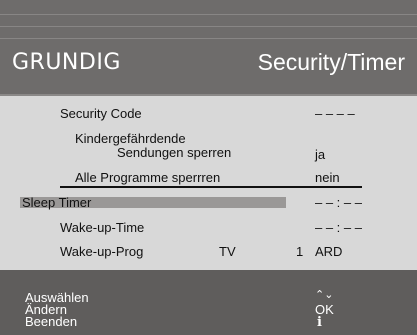  What do you see at coordinates (227, 251) in the screenshot?
I see `wake-prog-source: TV` at bounding box center [227, 251].